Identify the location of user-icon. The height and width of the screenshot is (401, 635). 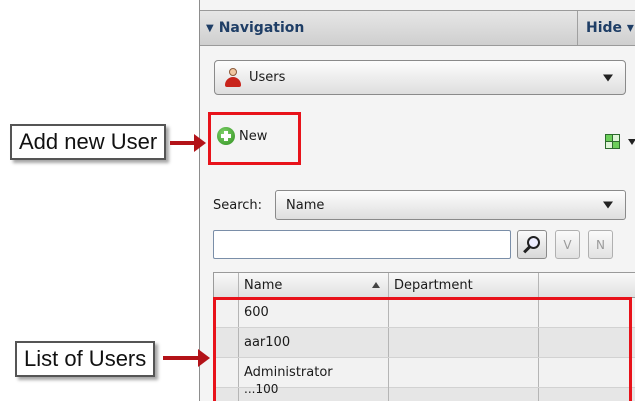
(233, 77).